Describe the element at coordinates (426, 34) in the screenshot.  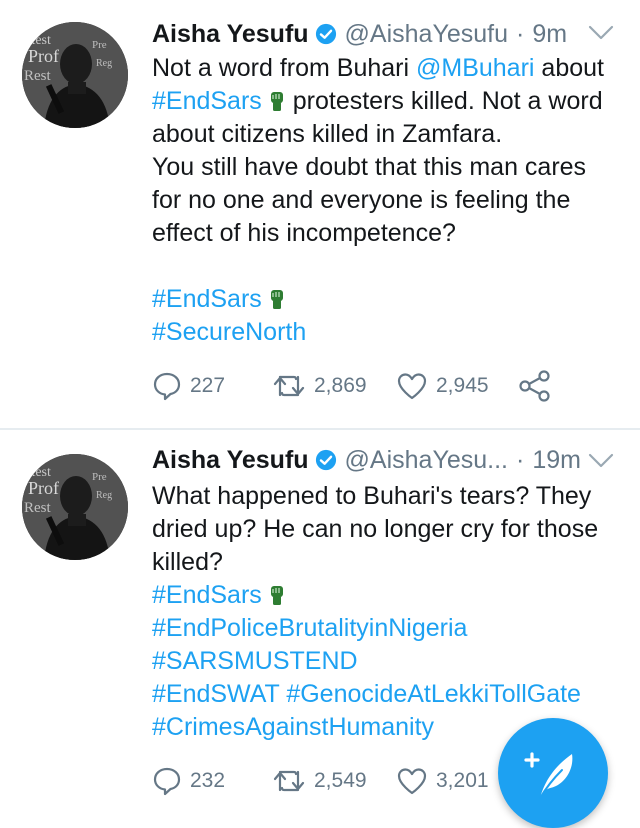
I see `author-handle: @AishaYesufu` at that location.